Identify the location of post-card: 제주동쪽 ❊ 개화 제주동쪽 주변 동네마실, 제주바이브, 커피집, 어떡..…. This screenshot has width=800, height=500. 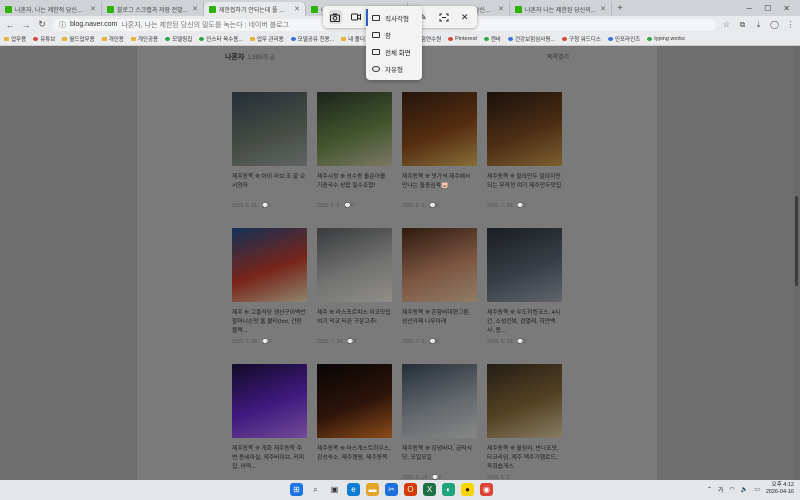
(269, 419).